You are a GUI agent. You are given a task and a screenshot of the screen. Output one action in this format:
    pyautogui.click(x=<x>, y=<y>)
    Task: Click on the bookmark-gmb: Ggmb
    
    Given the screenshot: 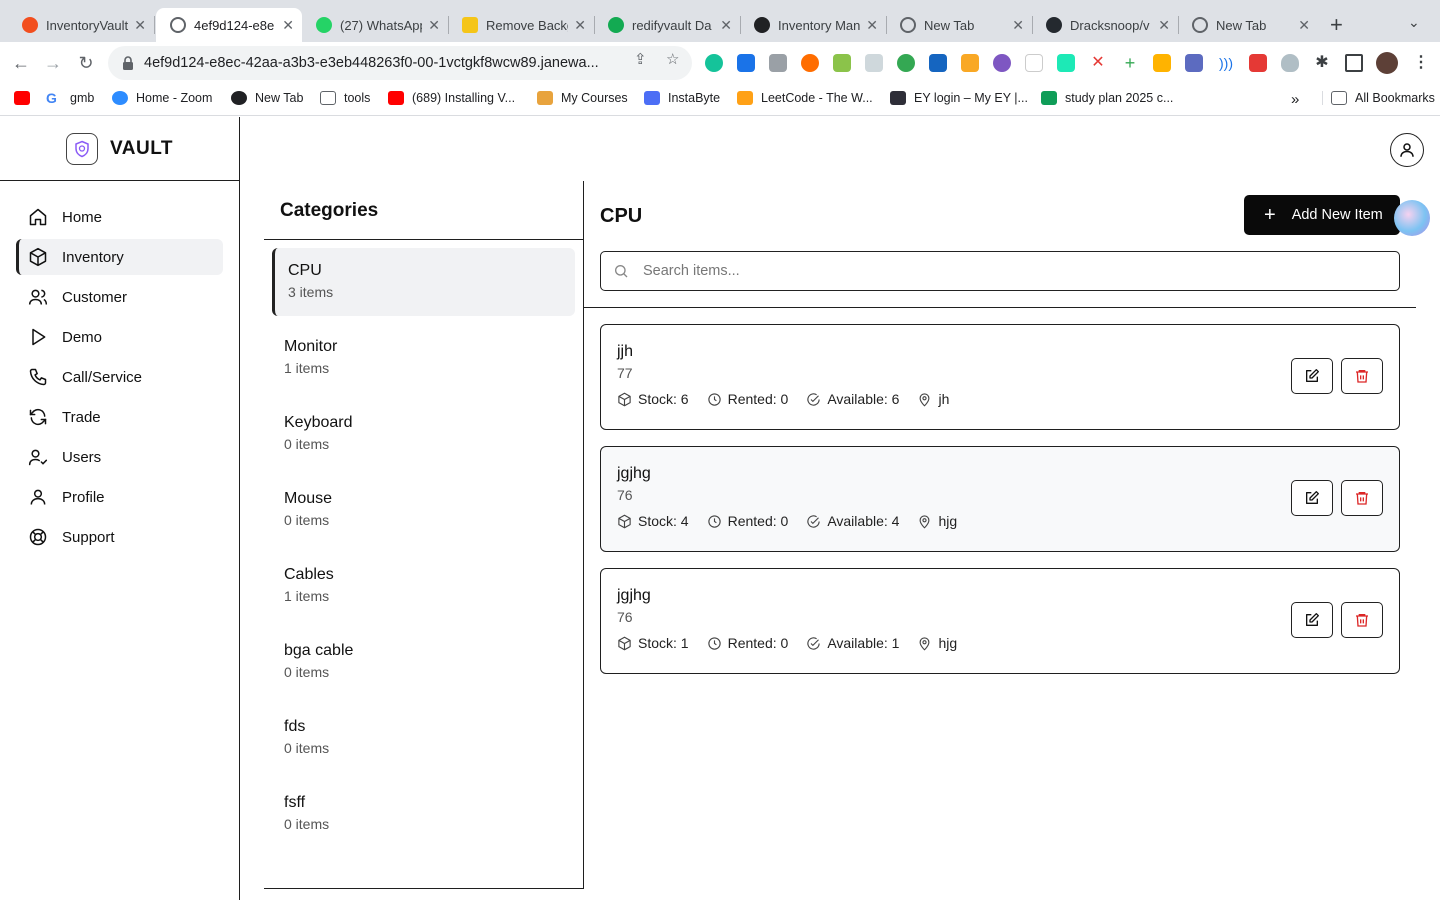 What is the action you would take?
    pyautogui.click(x=70, y=98)
    